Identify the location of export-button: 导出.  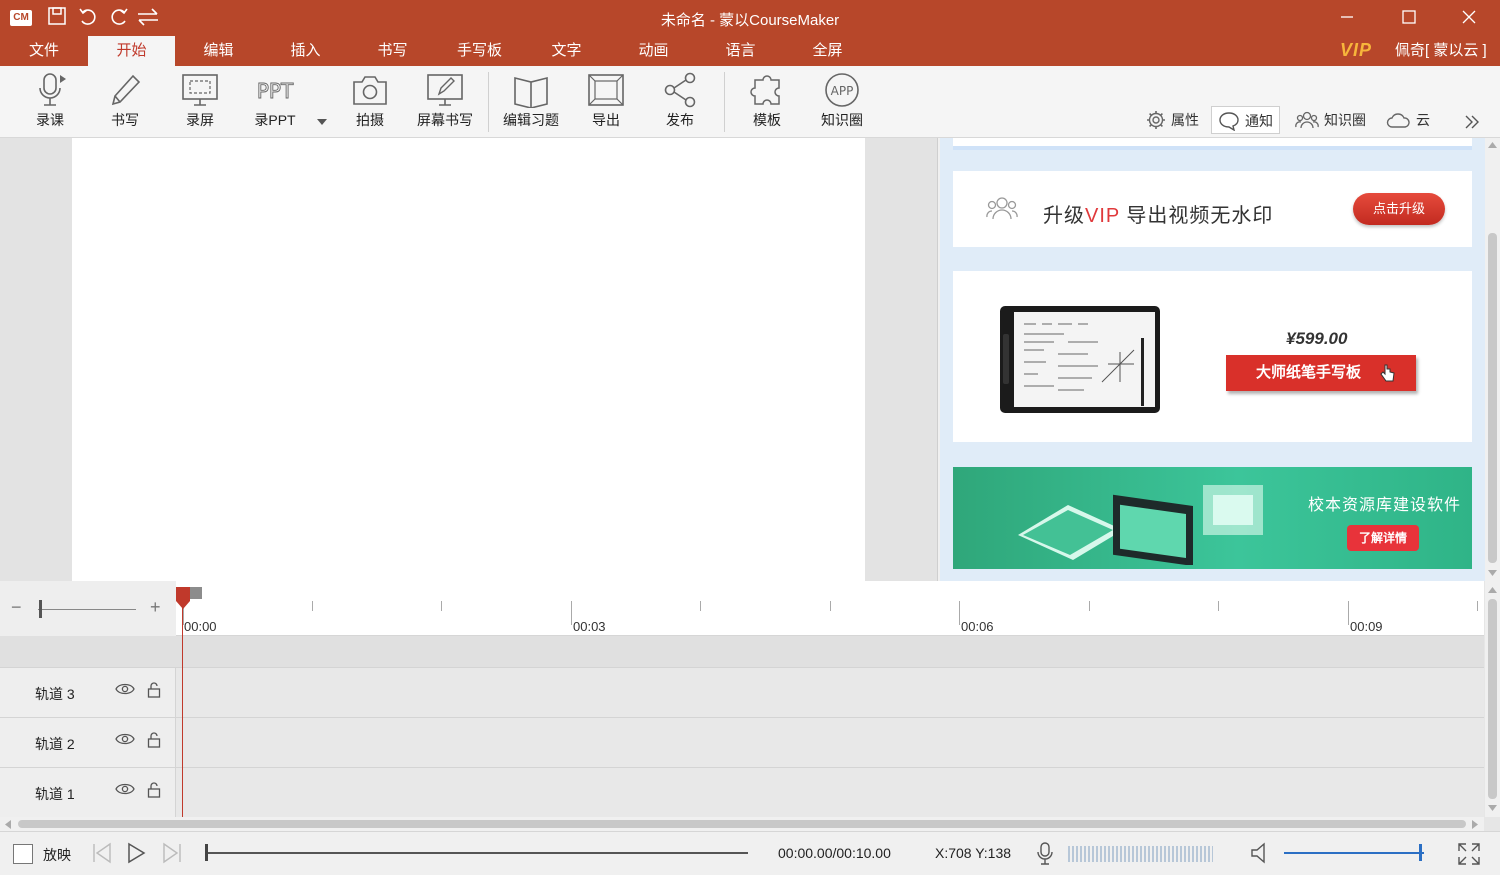
(606, 102).